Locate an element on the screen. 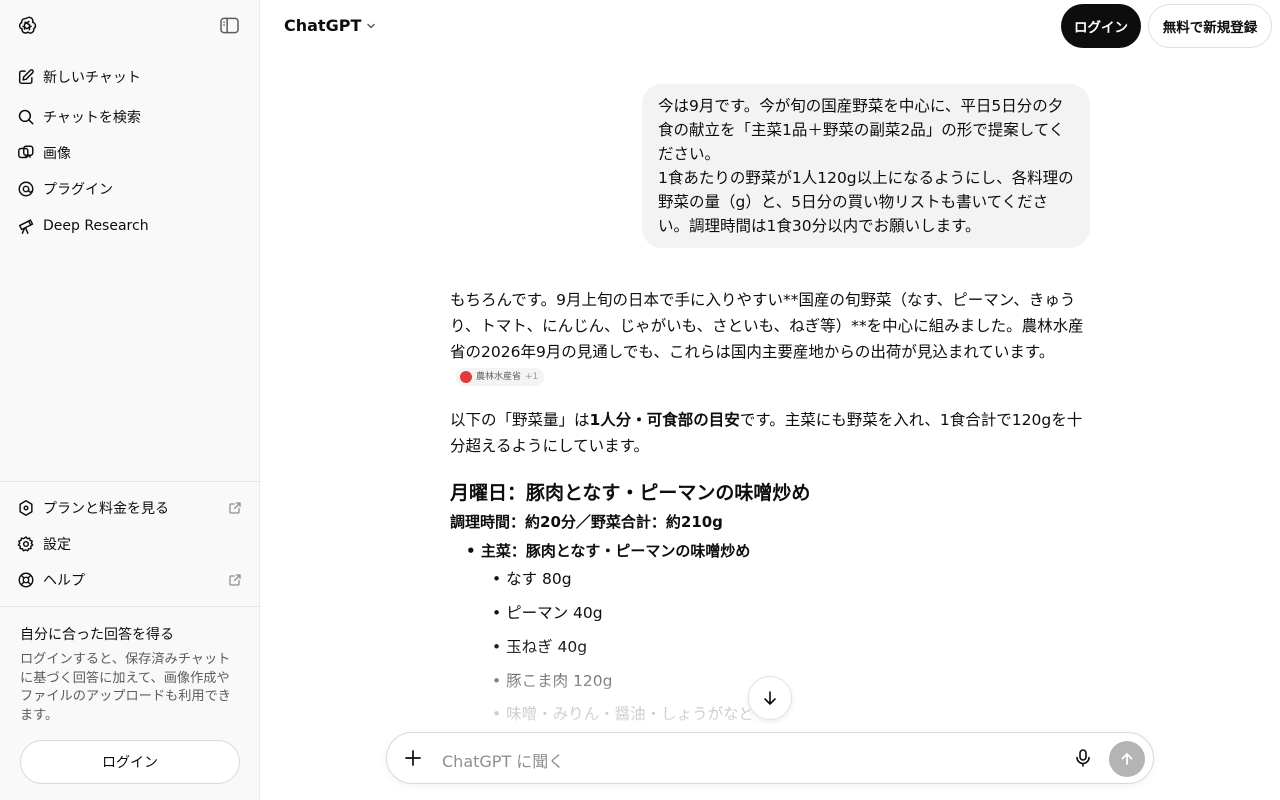 This screenshot has height=800, width=1280. settings-button: 設定 is located at coordinates (130, 544).